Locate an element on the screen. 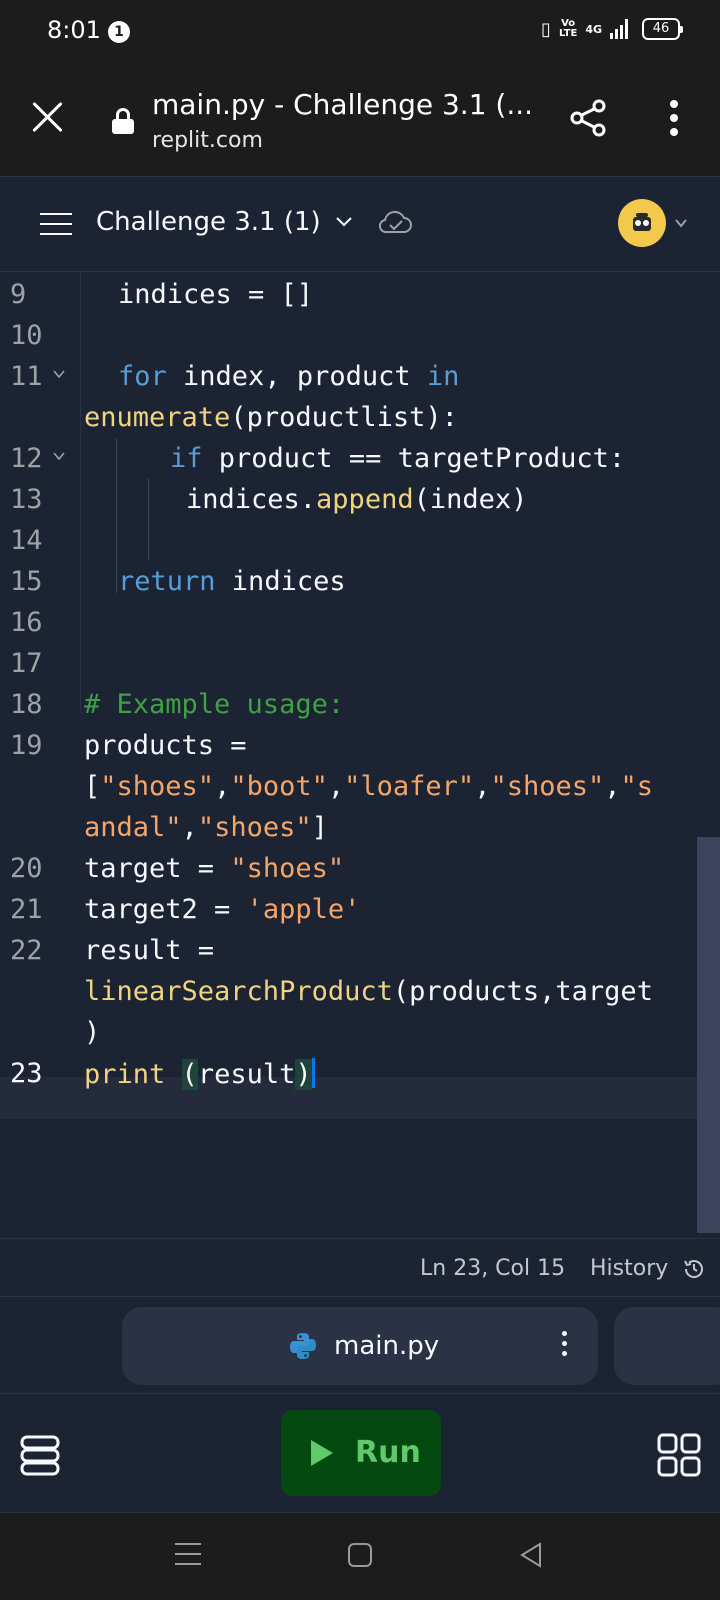 The width and height of the screenshot is (720, 1600). code-text: indices.append(index) is located at coordinates (357, 499).